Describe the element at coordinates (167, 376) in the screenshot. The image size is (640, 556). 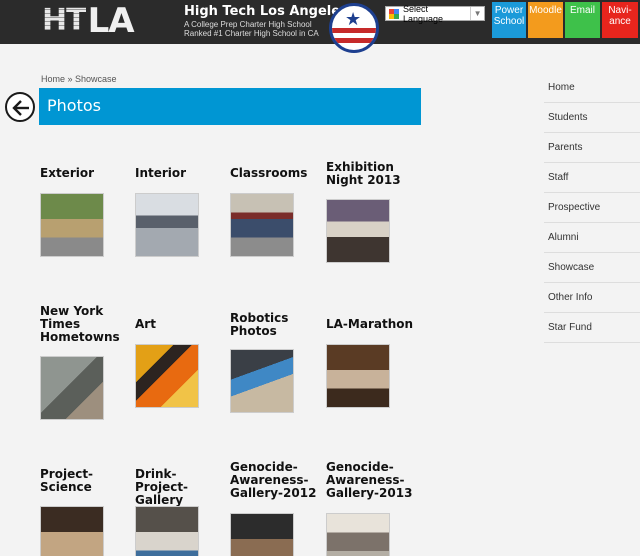
I see `art-photo` at that location.